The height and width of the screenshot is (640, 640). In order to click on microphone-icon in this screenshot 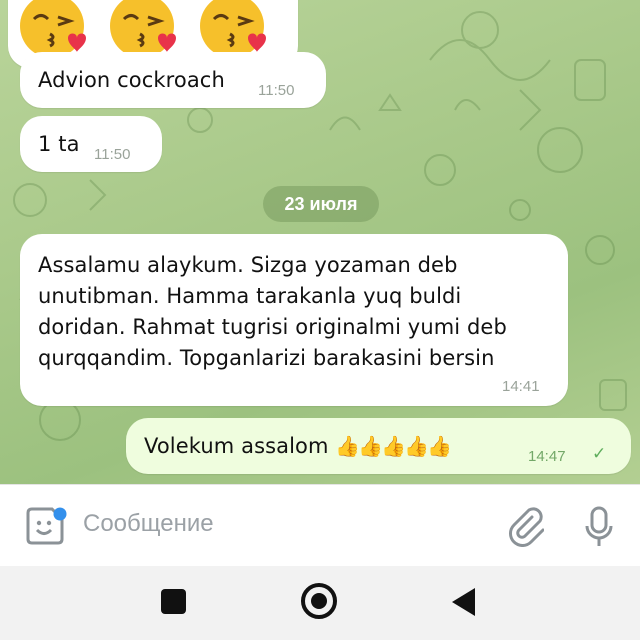, I will do `click(599, 527)`.